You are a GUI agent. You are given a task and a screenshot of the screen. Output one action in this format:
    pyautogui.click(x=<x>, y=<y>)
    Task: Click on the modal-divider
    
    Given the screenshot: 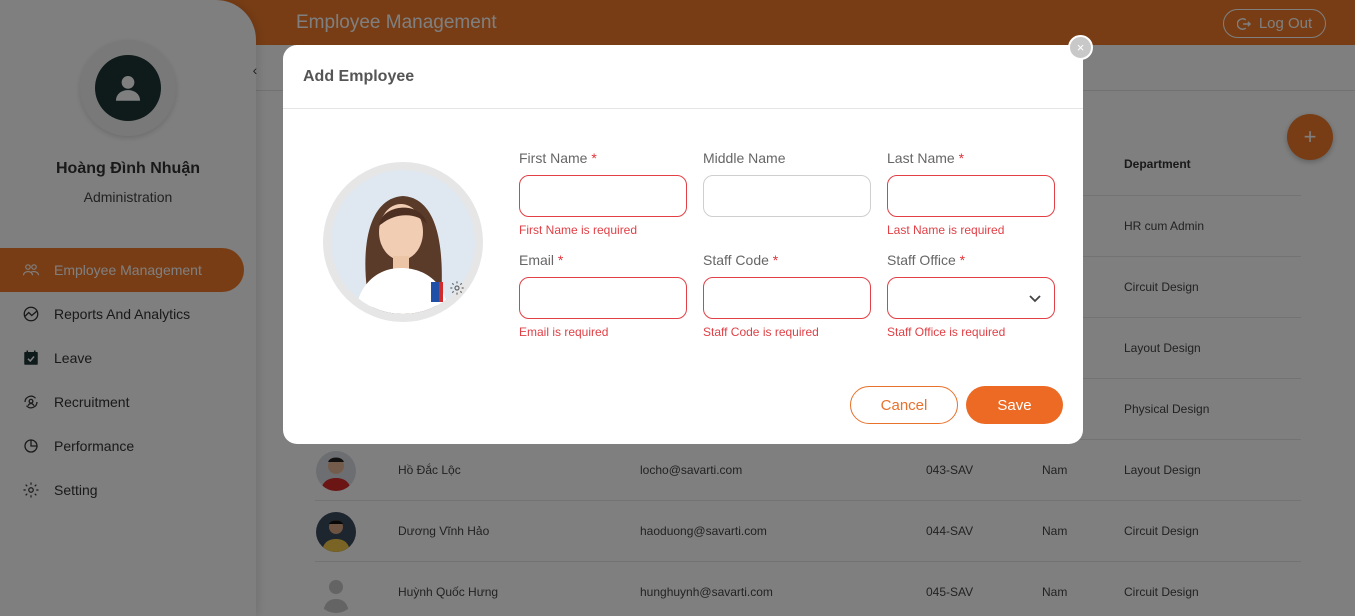 What is the action you would take?
    pyautogui.click(x=683, y=108)
    